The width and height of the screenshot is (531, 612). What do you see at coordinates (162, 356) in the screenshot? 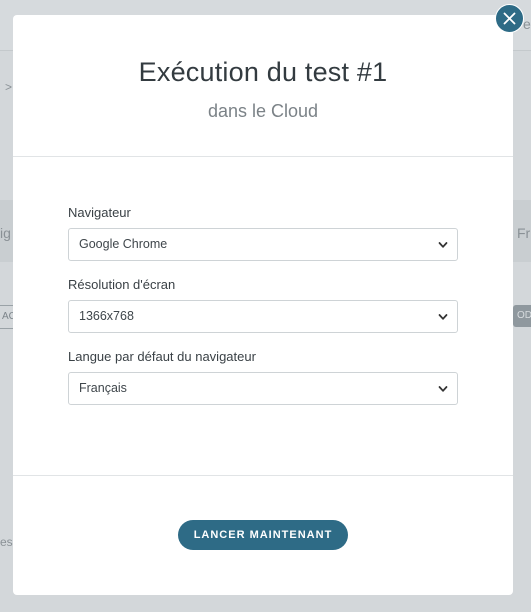
I see `language-label: Langue par défaut du navigateur` at bounding box center [162, 356].